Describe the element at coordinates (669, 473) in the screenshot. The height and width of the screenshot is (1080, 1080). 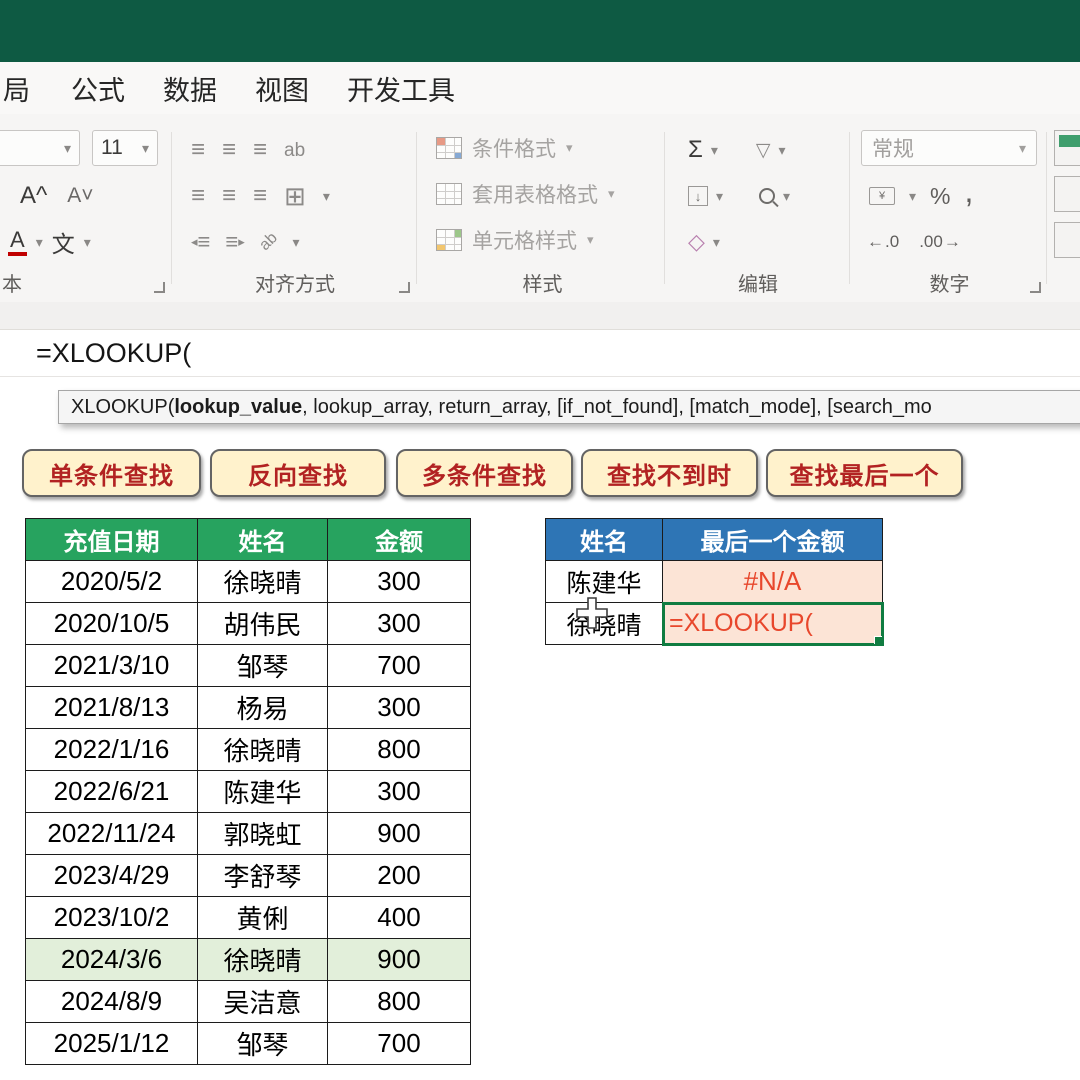
I see `button-if-not-found: 查找不到时` at that location.